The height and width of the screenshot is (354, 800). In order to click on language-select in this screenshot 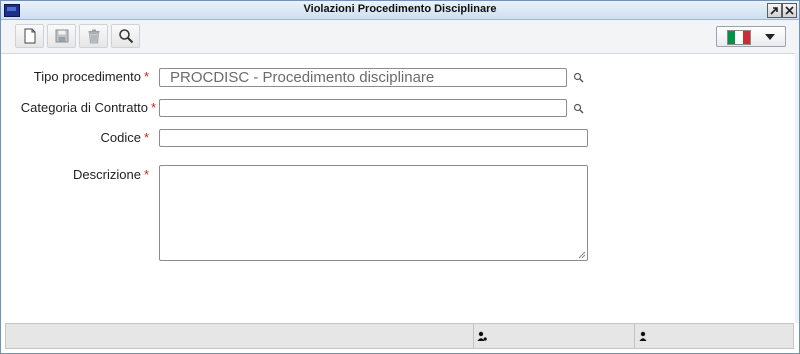, I will do `click(751, 36)`.